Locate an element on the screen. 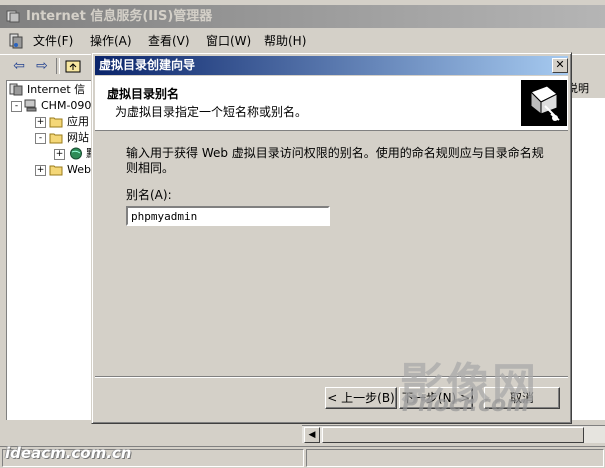 This screenshot has height=468, width=605. menu-bar: 文件(F) 操作(A) 查看(V) 窗口(W) 帮助(H) is located at coordinates (302, 41).